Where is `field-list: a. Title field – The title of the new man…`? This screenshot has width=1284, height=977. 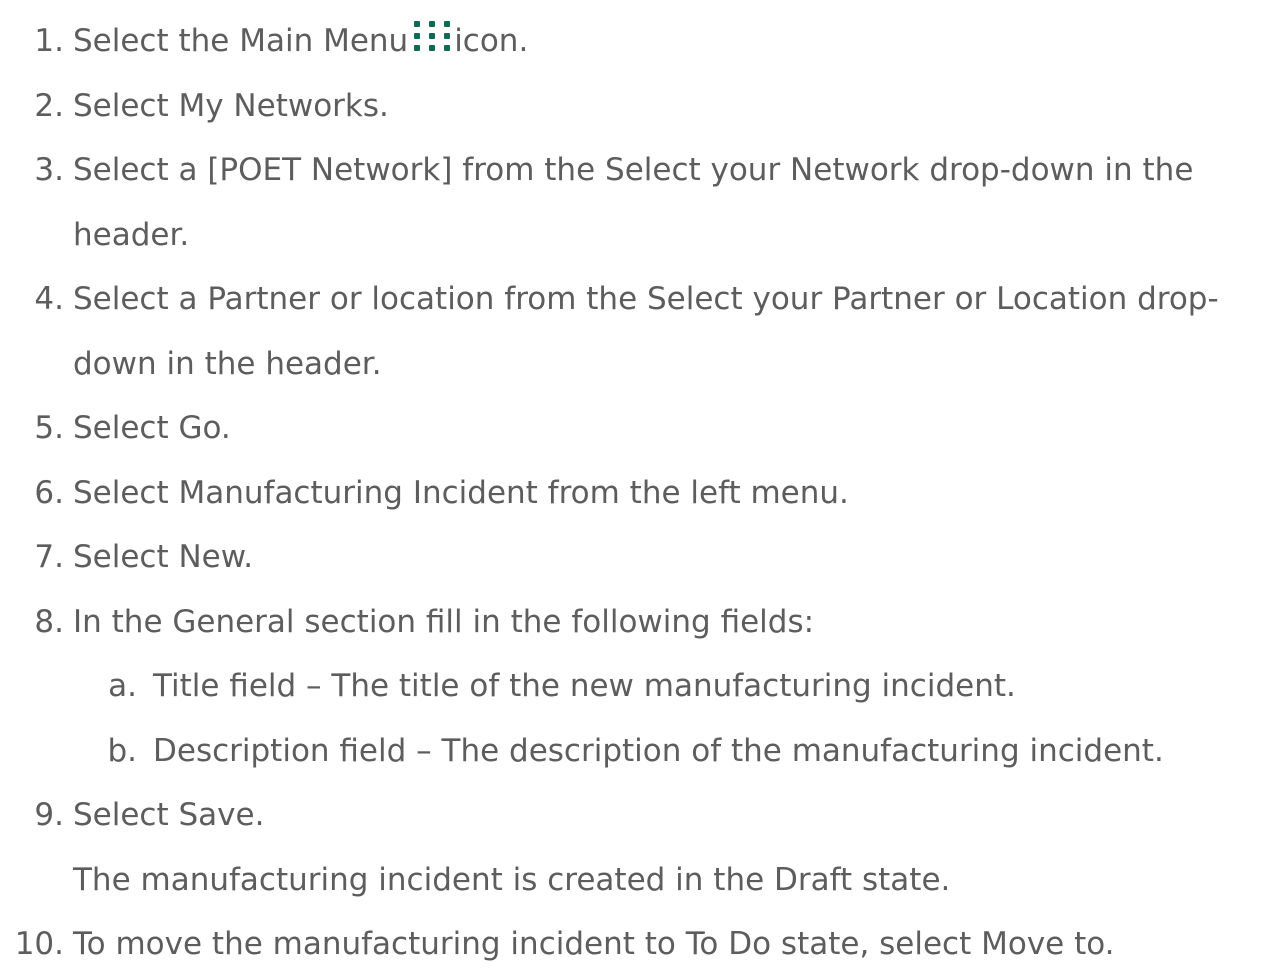 field-list: a. Title field – The title of the new man… is located at coordinates (673, 718).